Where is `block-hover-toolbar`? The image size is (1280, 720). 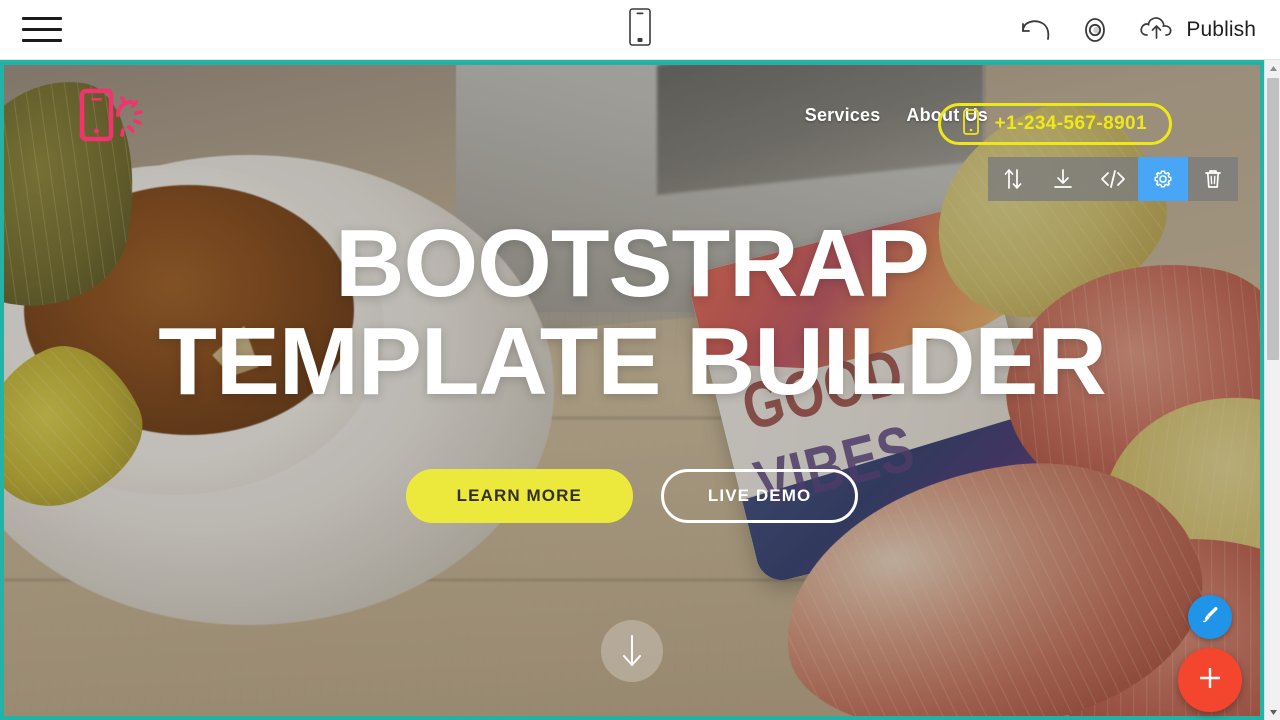
block-hover-toolbar is located at coordinates (1113, 179).